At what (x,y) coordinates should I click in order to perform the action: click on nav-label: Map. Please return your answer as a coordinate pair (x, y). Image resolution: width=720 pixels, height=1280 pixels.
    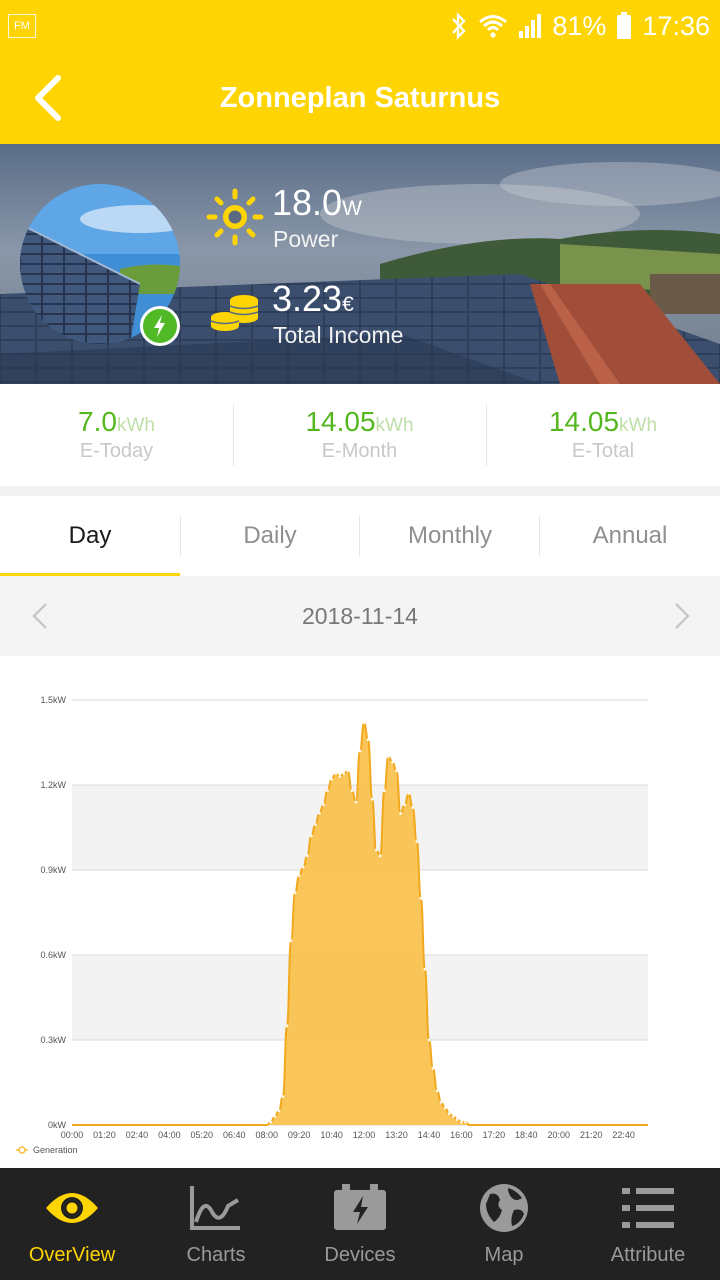
    Looking at the image, I should click on (504, 1255).